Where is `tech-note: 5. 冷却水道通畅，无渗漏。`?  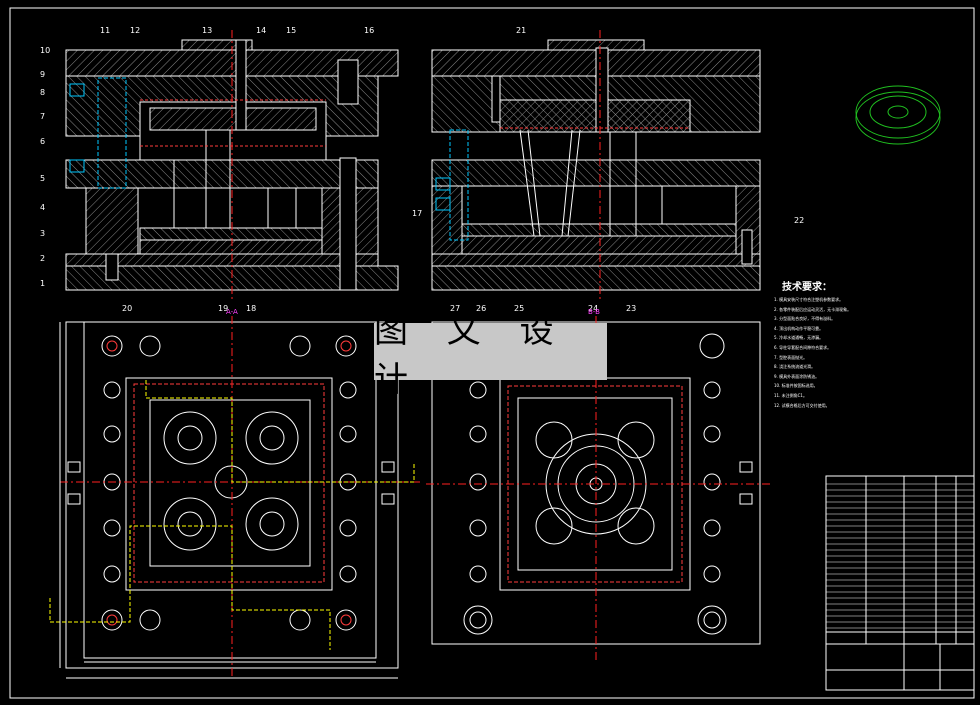 tech-note: 5. 冷却水道通畅，无渗漏。 is located at coordinates (799, 338).